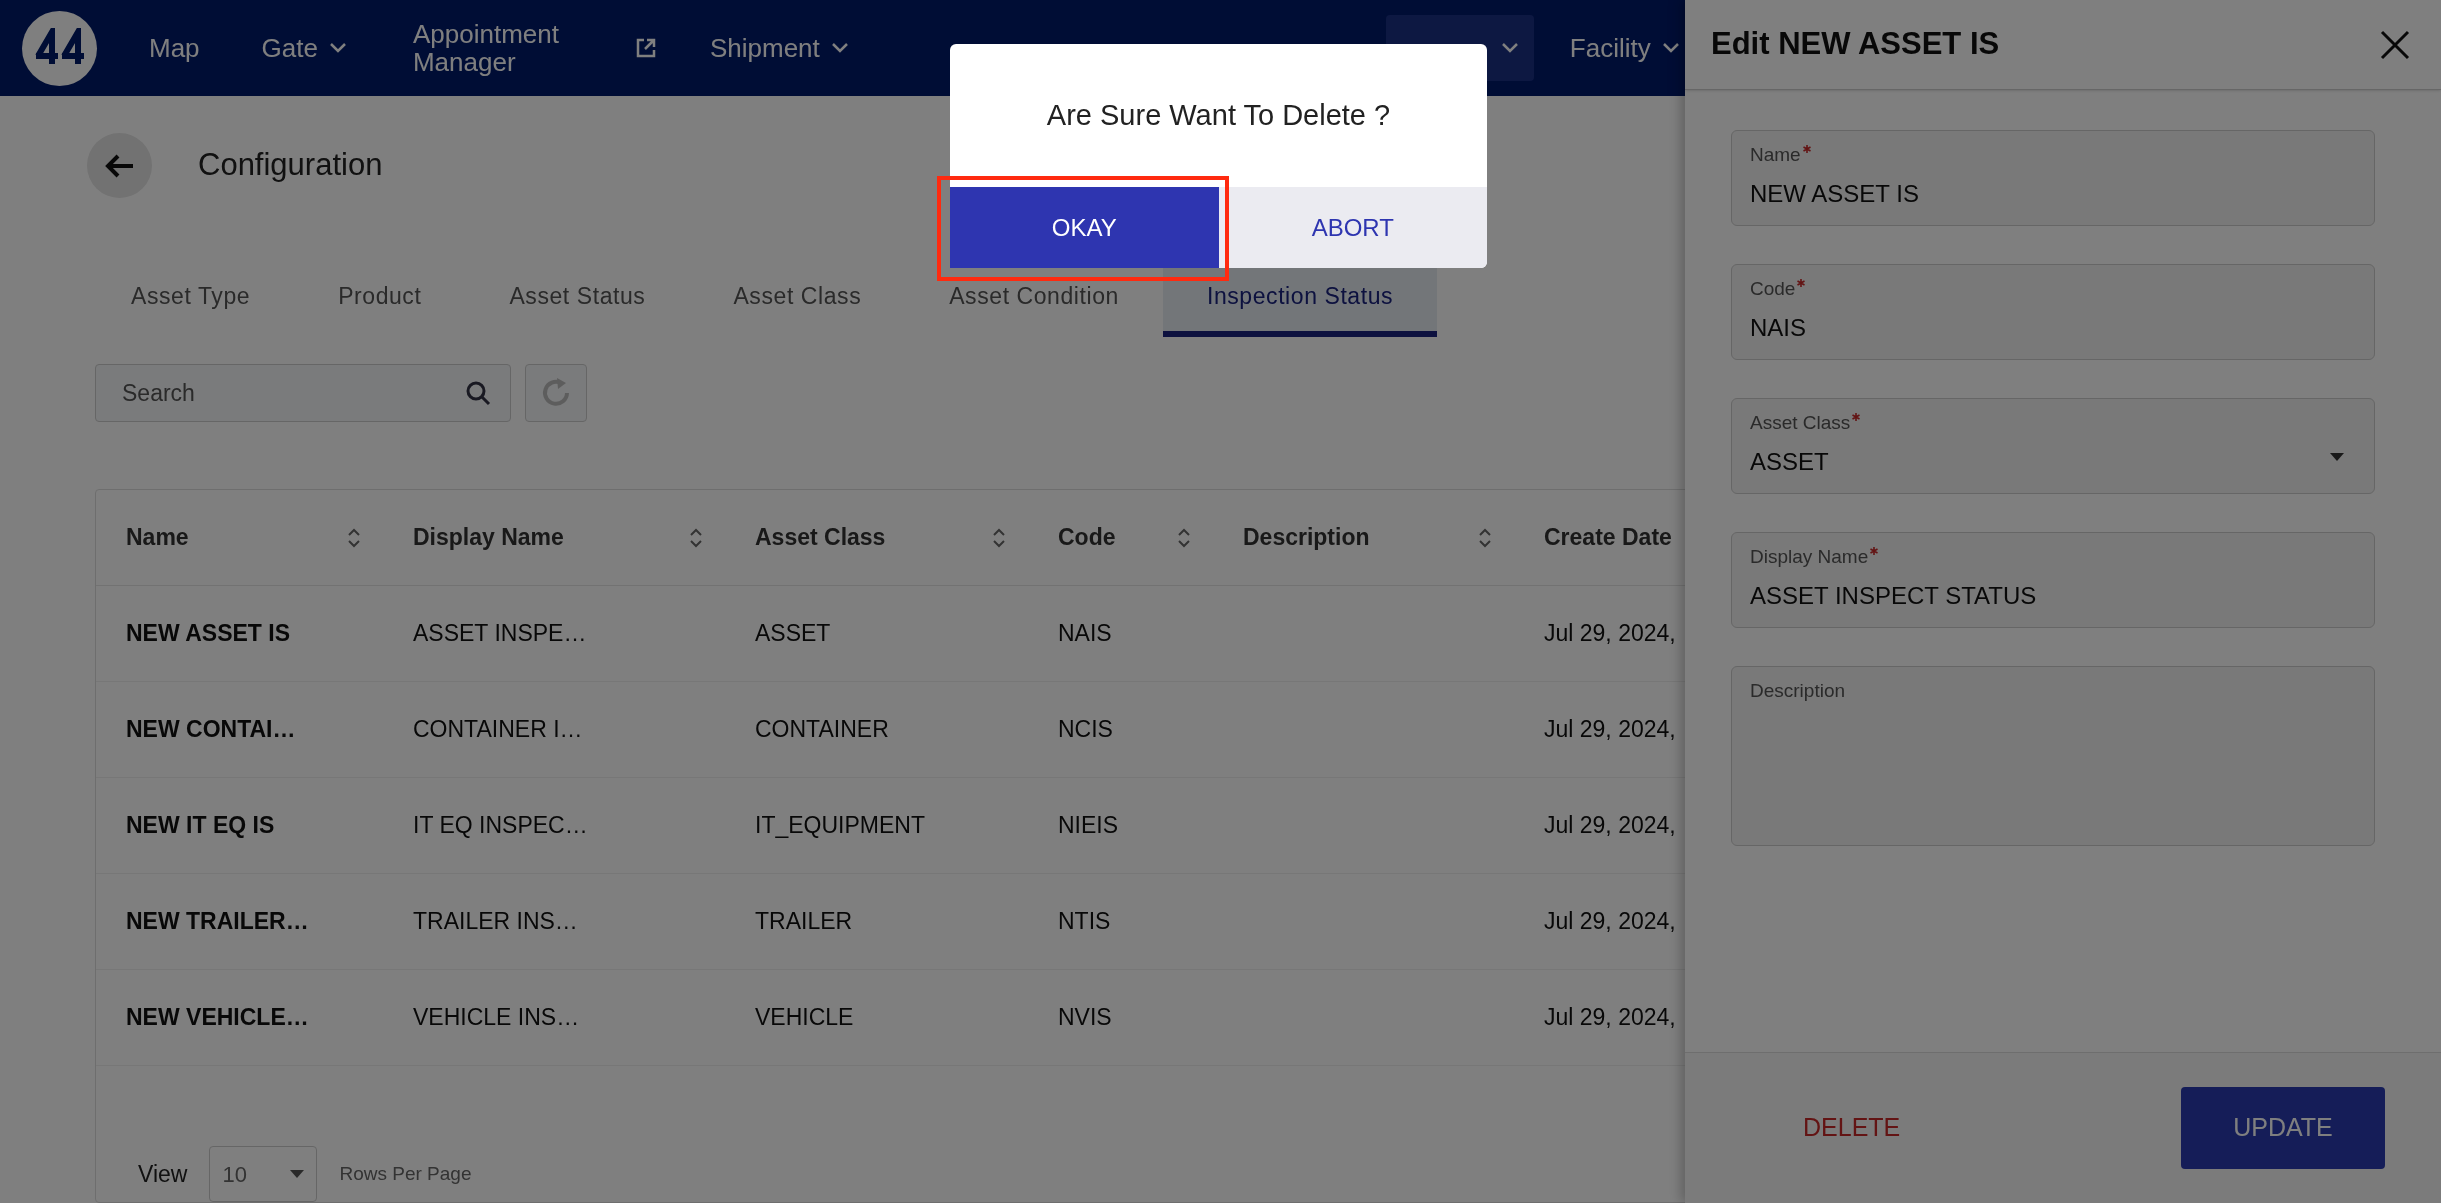  What do you see at coordinates (1088, 825) in the screenshot?
I see `table-cell: NIEIS` at bounding box center [1088, 825].